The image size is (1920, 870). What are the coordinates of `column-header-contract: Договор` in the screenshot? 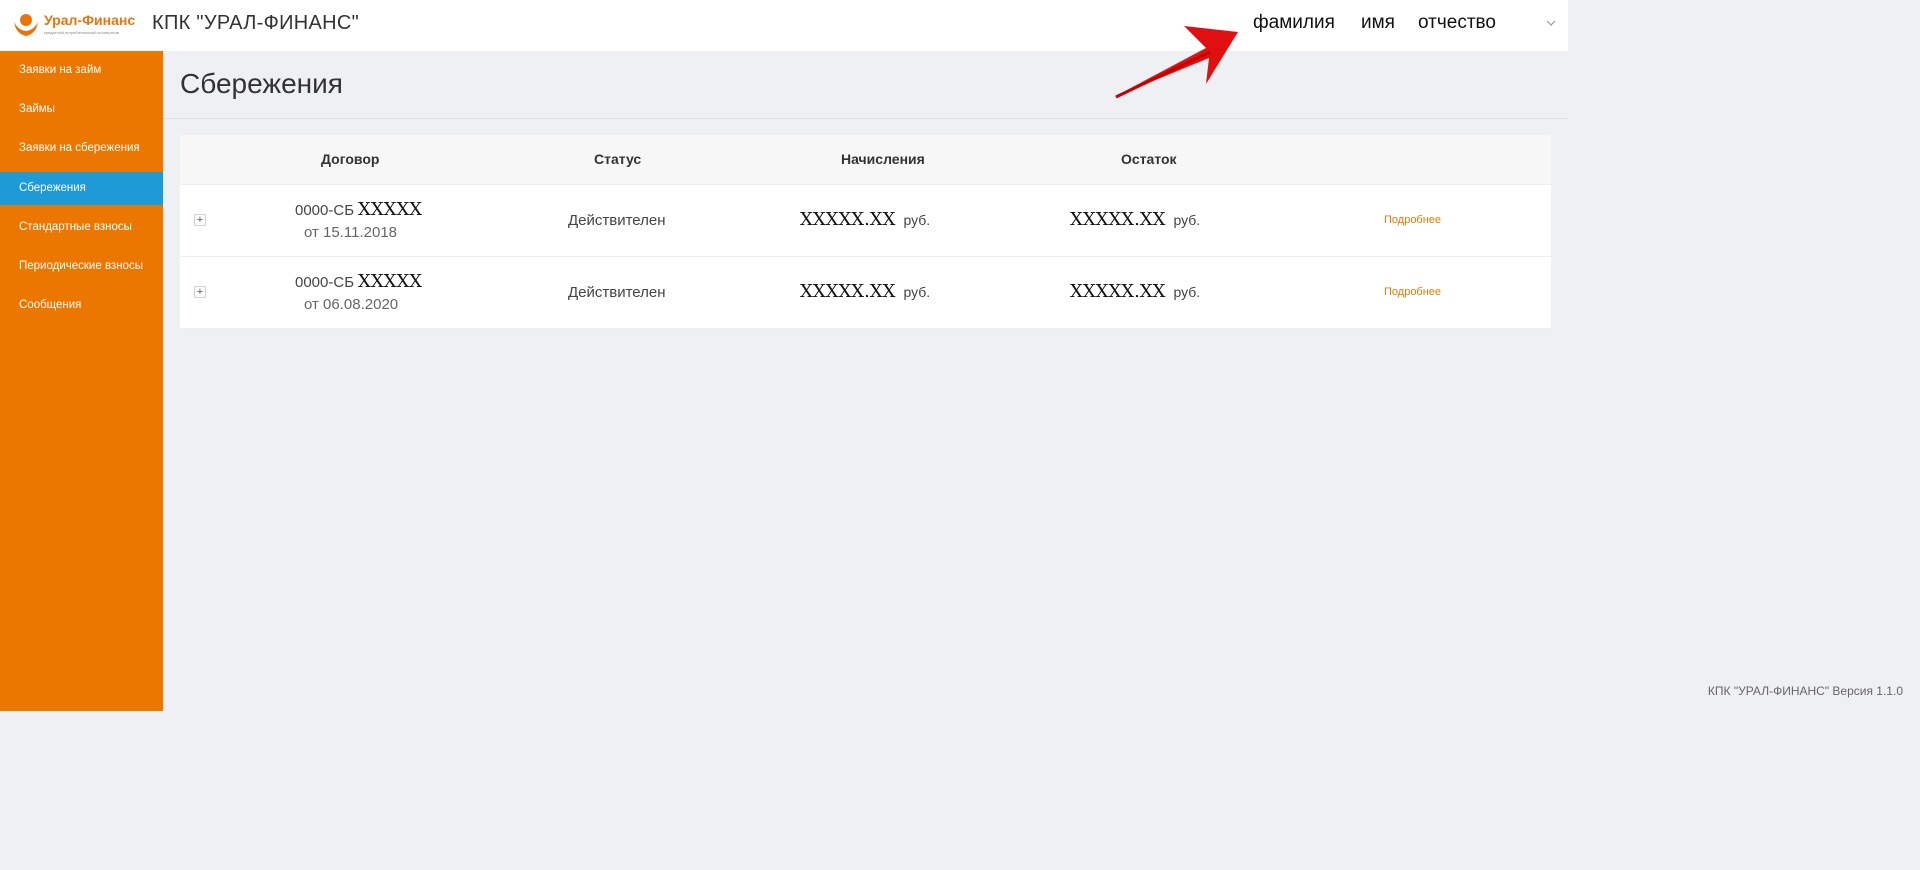 It's located at (350, 159).